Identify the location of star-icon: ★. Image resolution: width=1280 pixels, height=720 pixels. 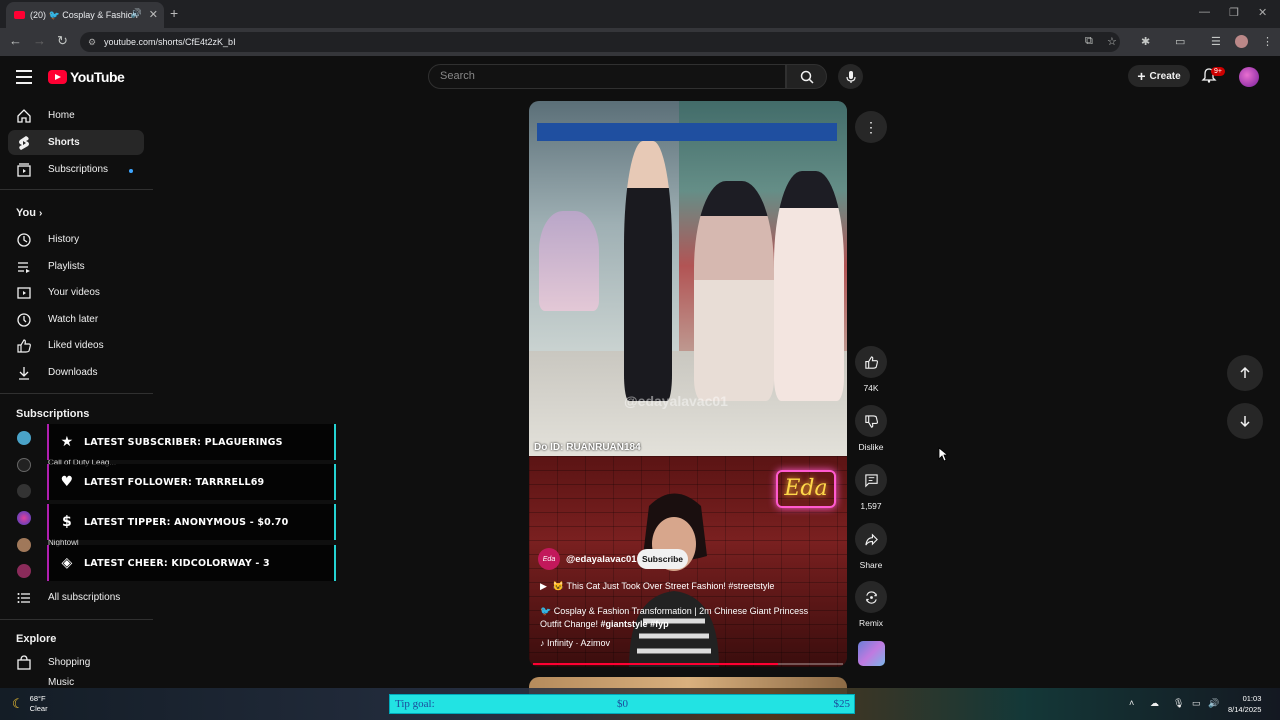
(67, 442).